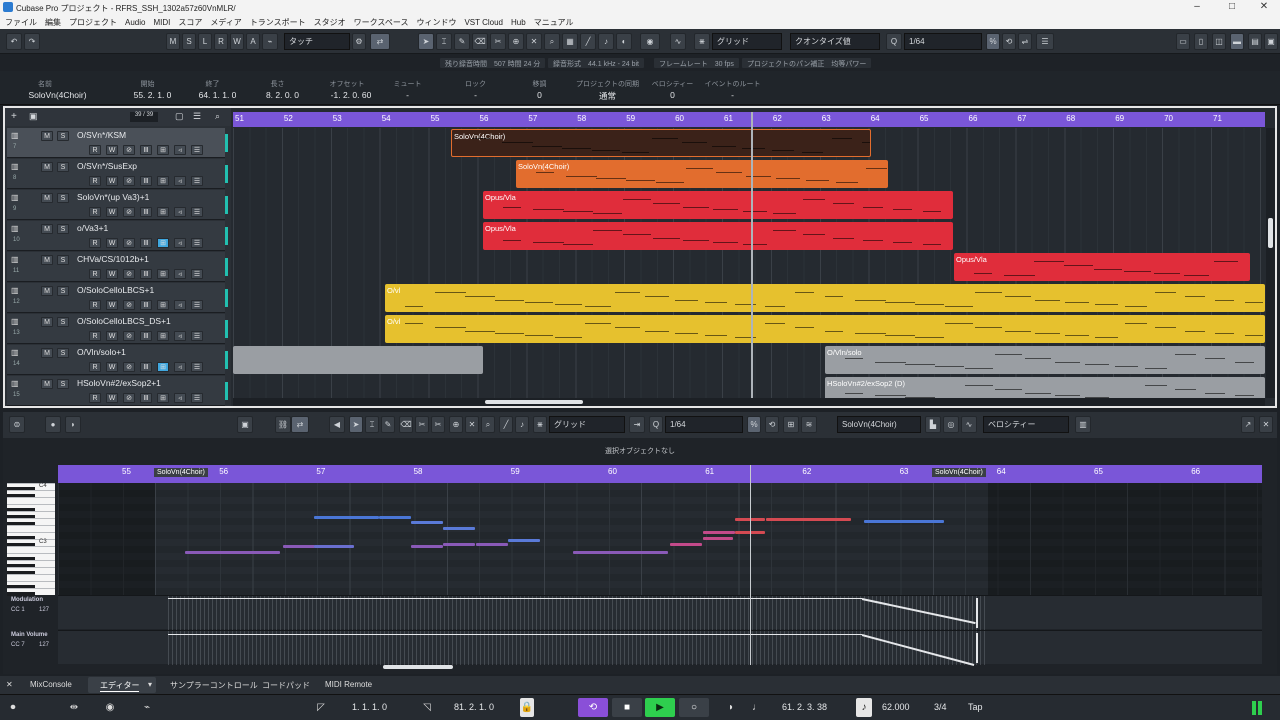  I want to click on draw-tool-icon: ✎, so click(462, 41).